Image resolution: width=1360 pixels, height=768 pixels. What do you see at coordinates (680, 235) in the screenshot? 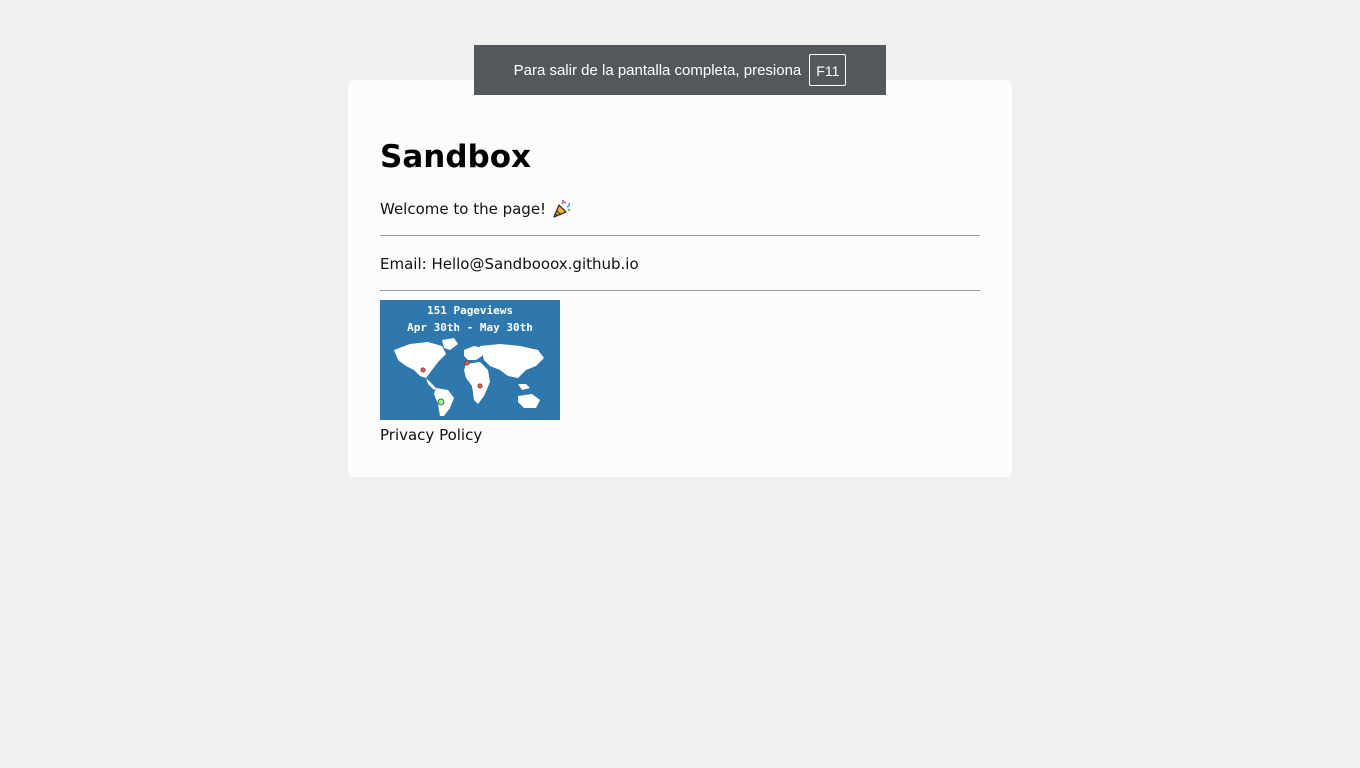
I see `divider-top` at bounding box center [680, 235].